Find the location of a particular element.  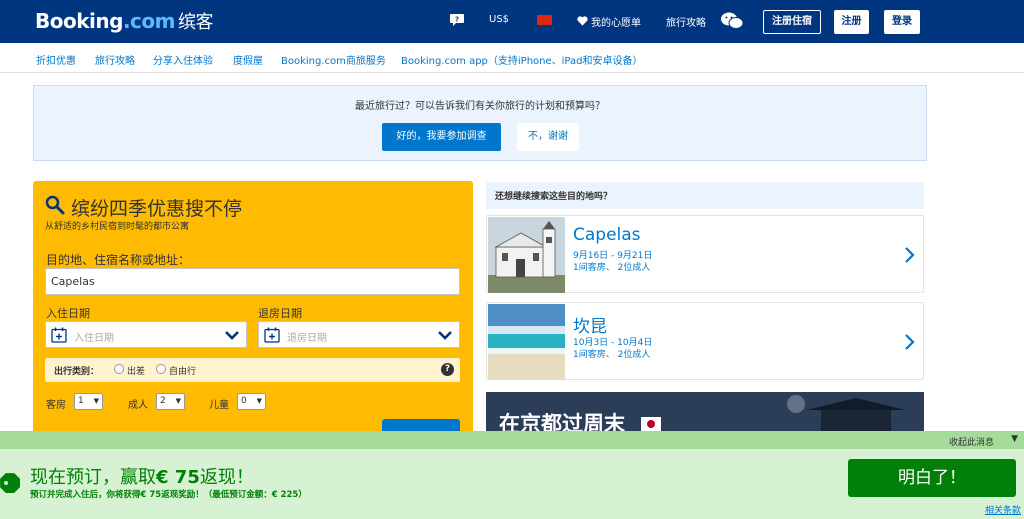

trip-type-label: 出行类别： is located at coordinates (77, 372).